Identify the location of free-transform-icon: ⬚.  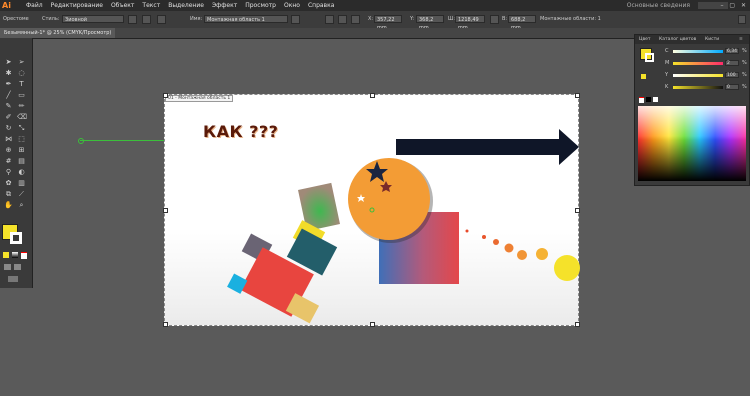
(21, 139).